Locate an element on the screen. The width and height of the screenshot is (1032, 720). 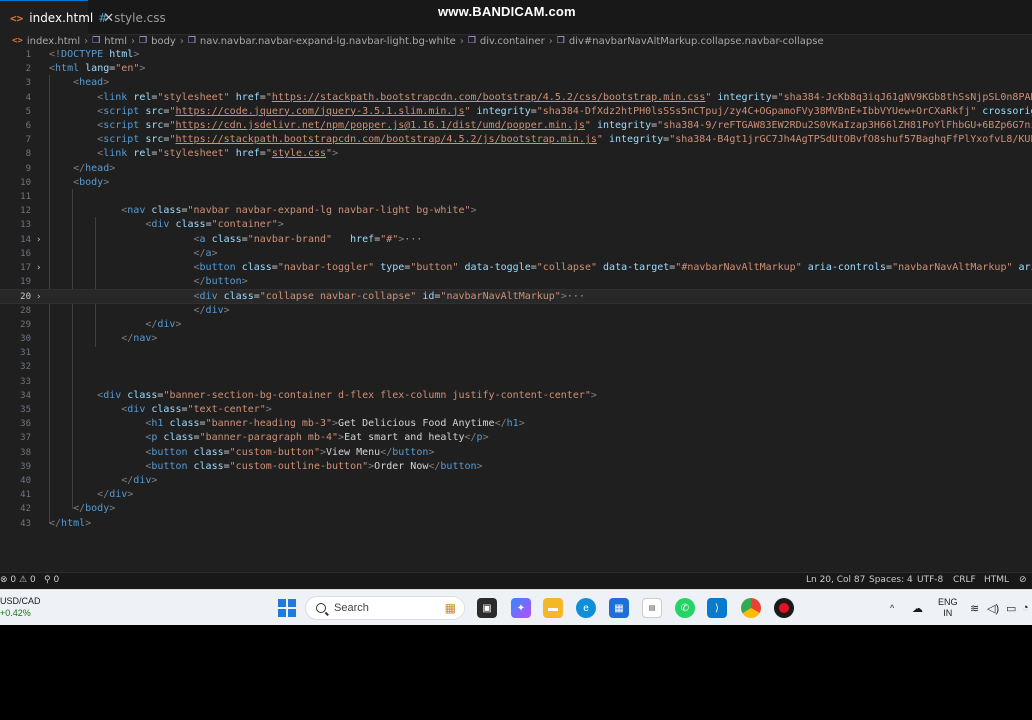
recording-watermark: www.BANDICAM.com is located at coordinates (507, 11).